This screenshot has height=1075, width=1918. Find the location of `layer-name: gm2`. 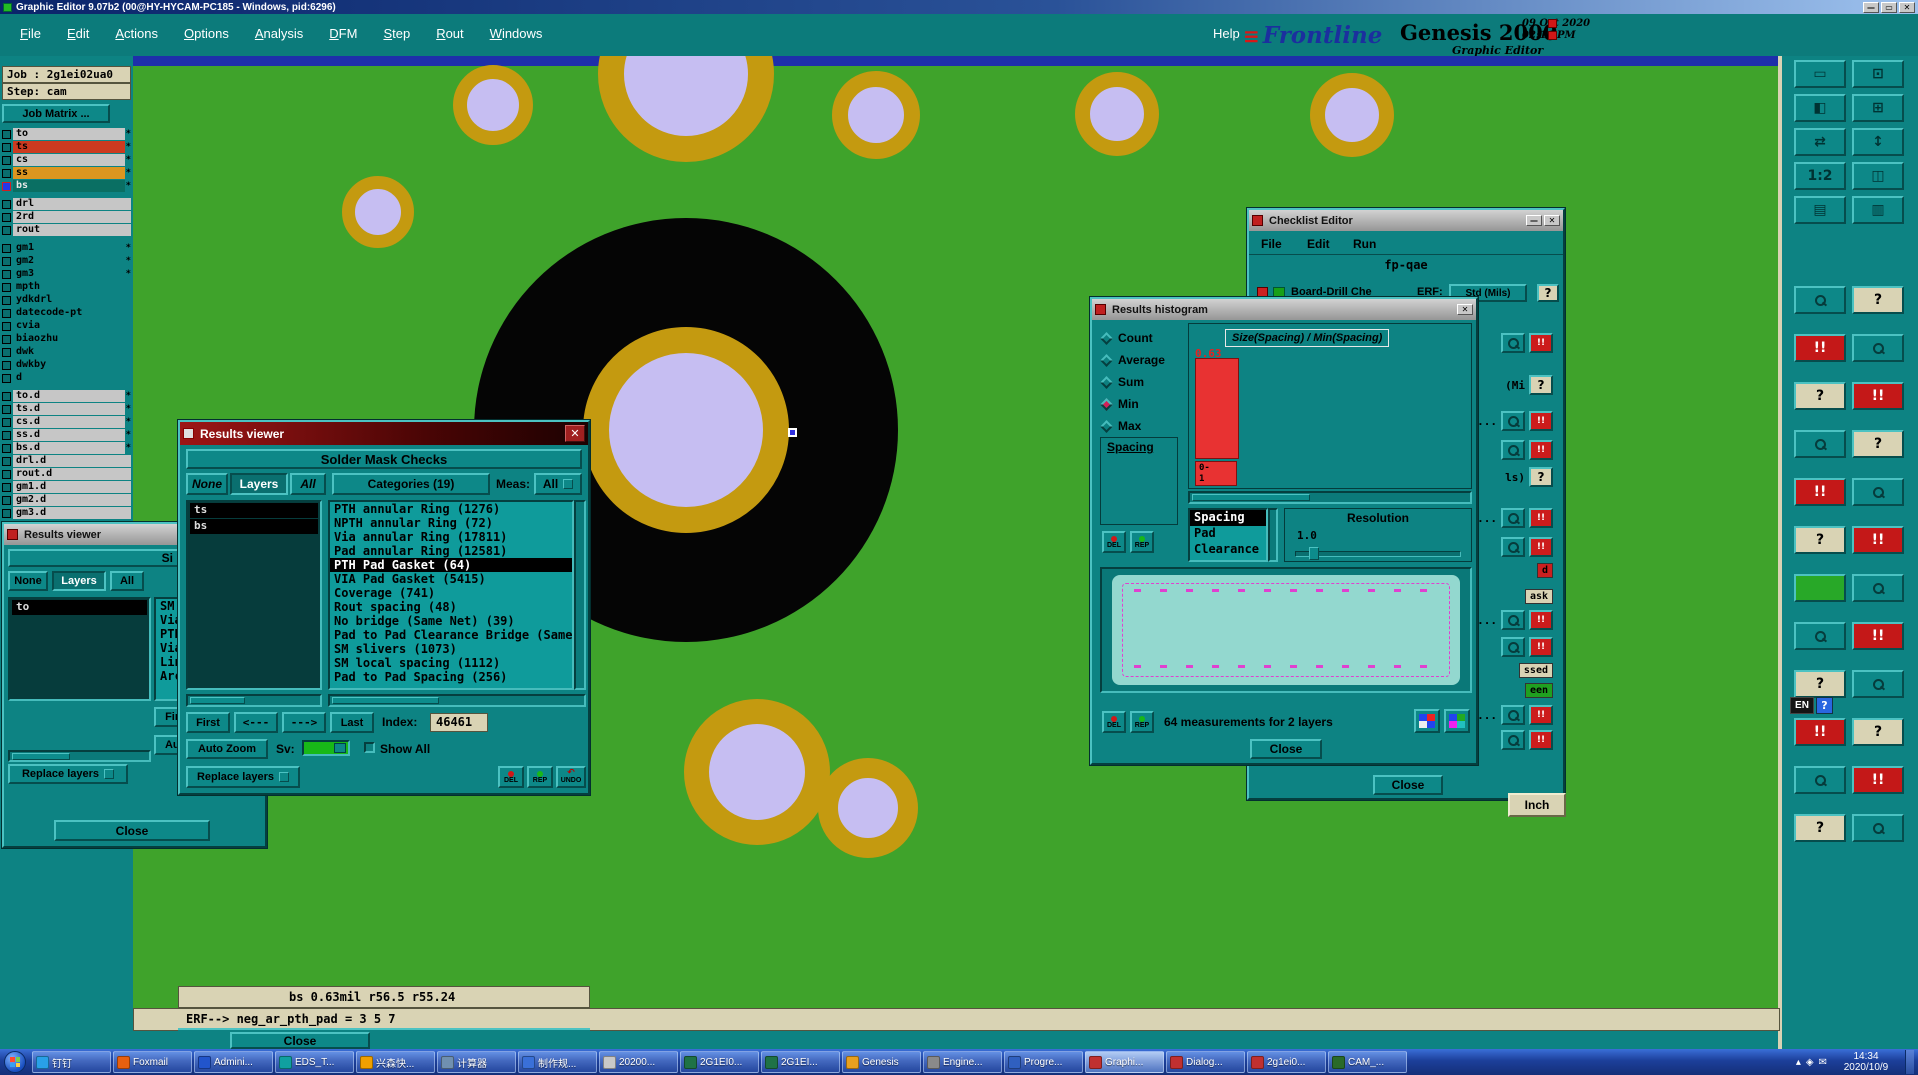

layer-name: gm2 is located at coordinates (69, 261).